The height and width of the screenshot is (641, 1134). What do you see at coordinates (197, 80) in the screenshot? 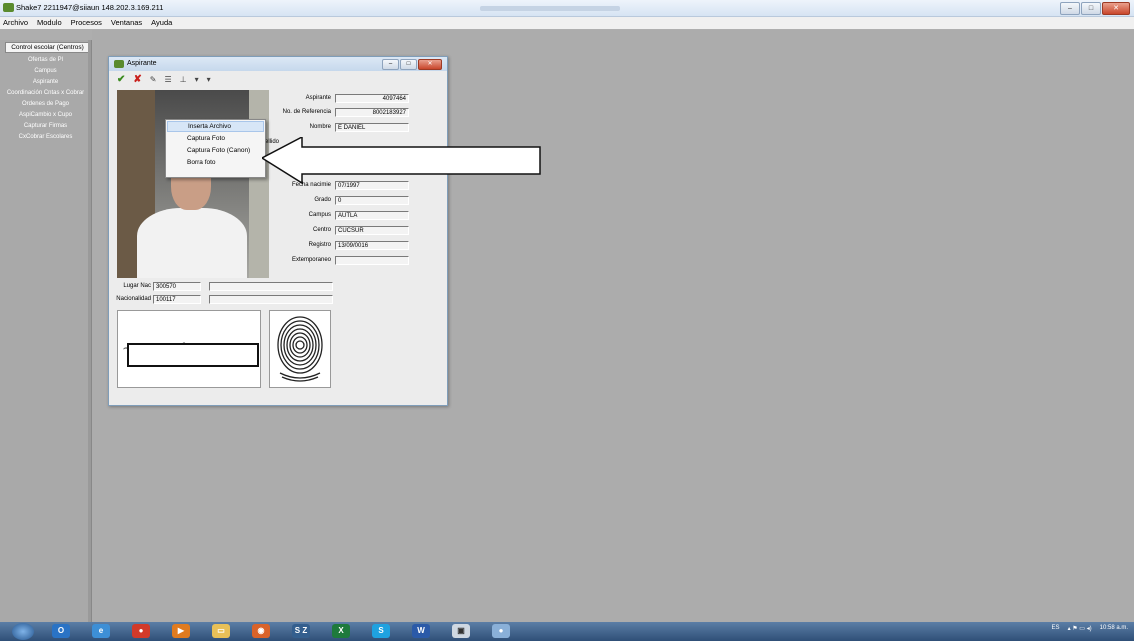
I see `chevron-down-icon: ▾` at bounding box center [197, 80].